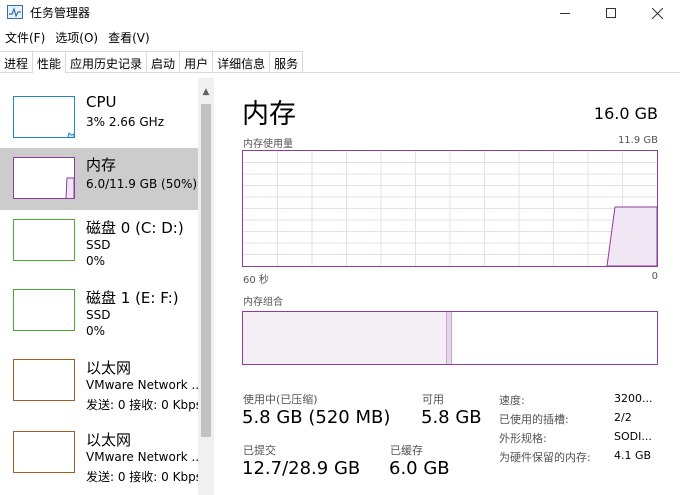 The width and height of the screenshot is (680, 495). What do you see at coordinates (60, 13) in the screenshot?
I see `window-title: 任务管理器` at bounding box center [60, 13].